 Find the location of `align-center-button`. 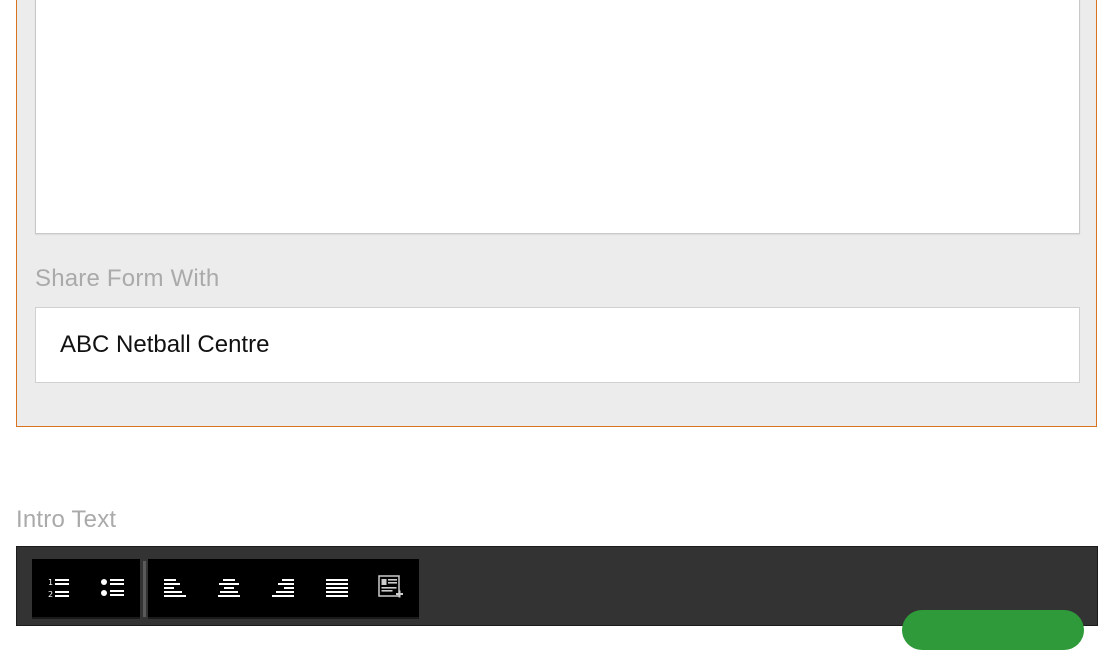

align-center-button is located at coordinates (229, 588).